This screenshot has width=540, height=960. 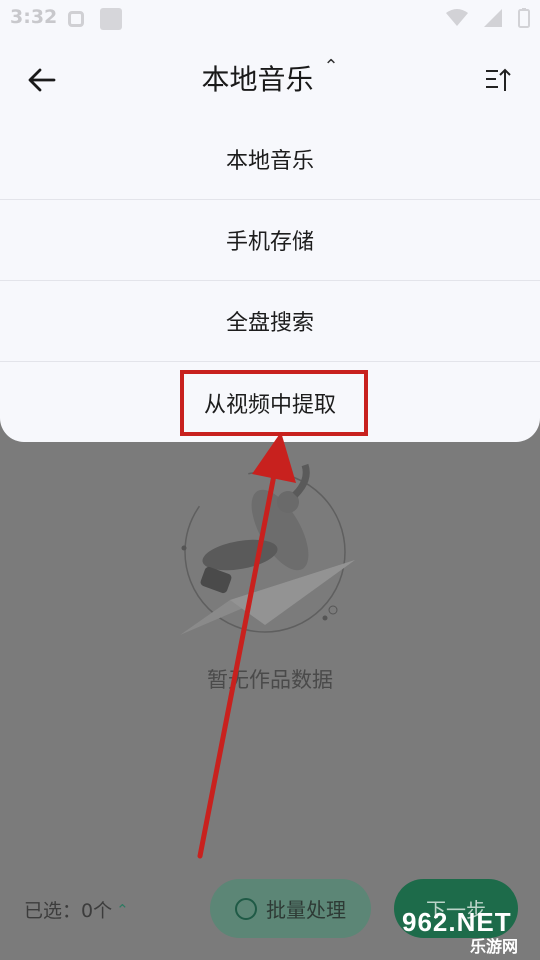 I want to click on menu-item-label: 本地音乐, so click(x=269, y=161).